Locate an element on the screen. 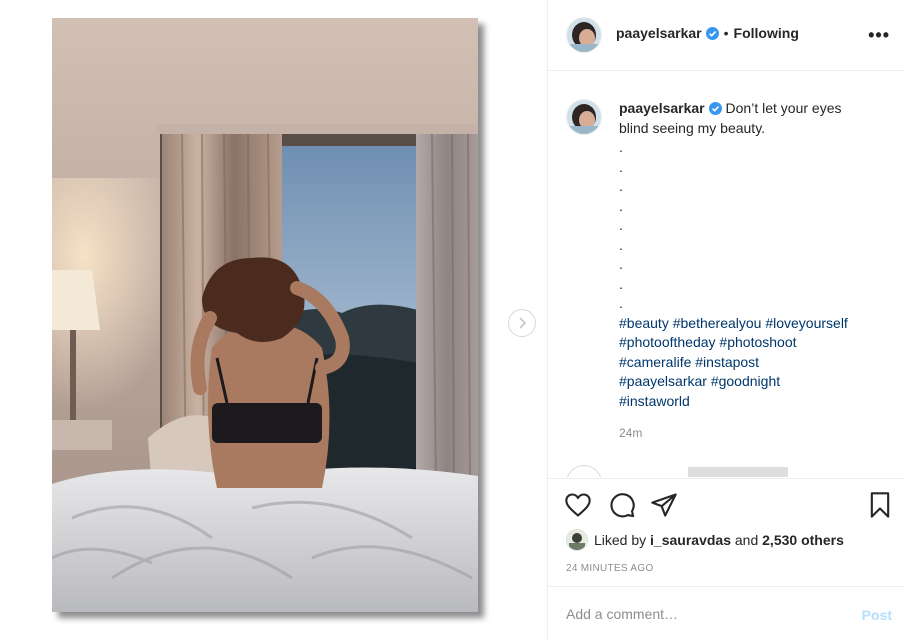  following-button: Following is located at coordinates (766, 33).